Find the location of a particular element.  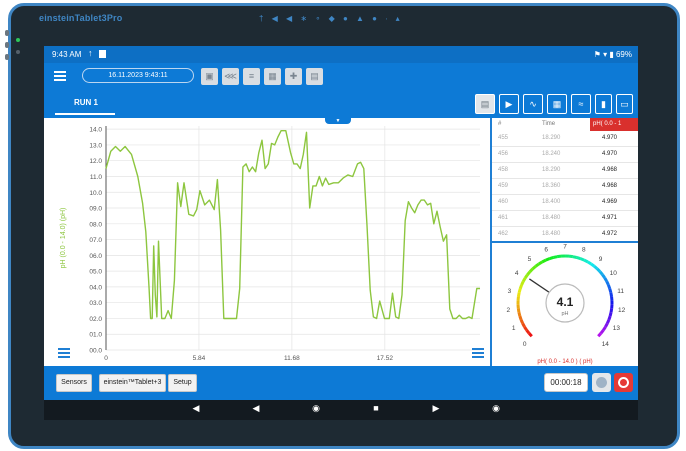

elapsed-timer: 00:00:18 is located at coordinates (566, 382).